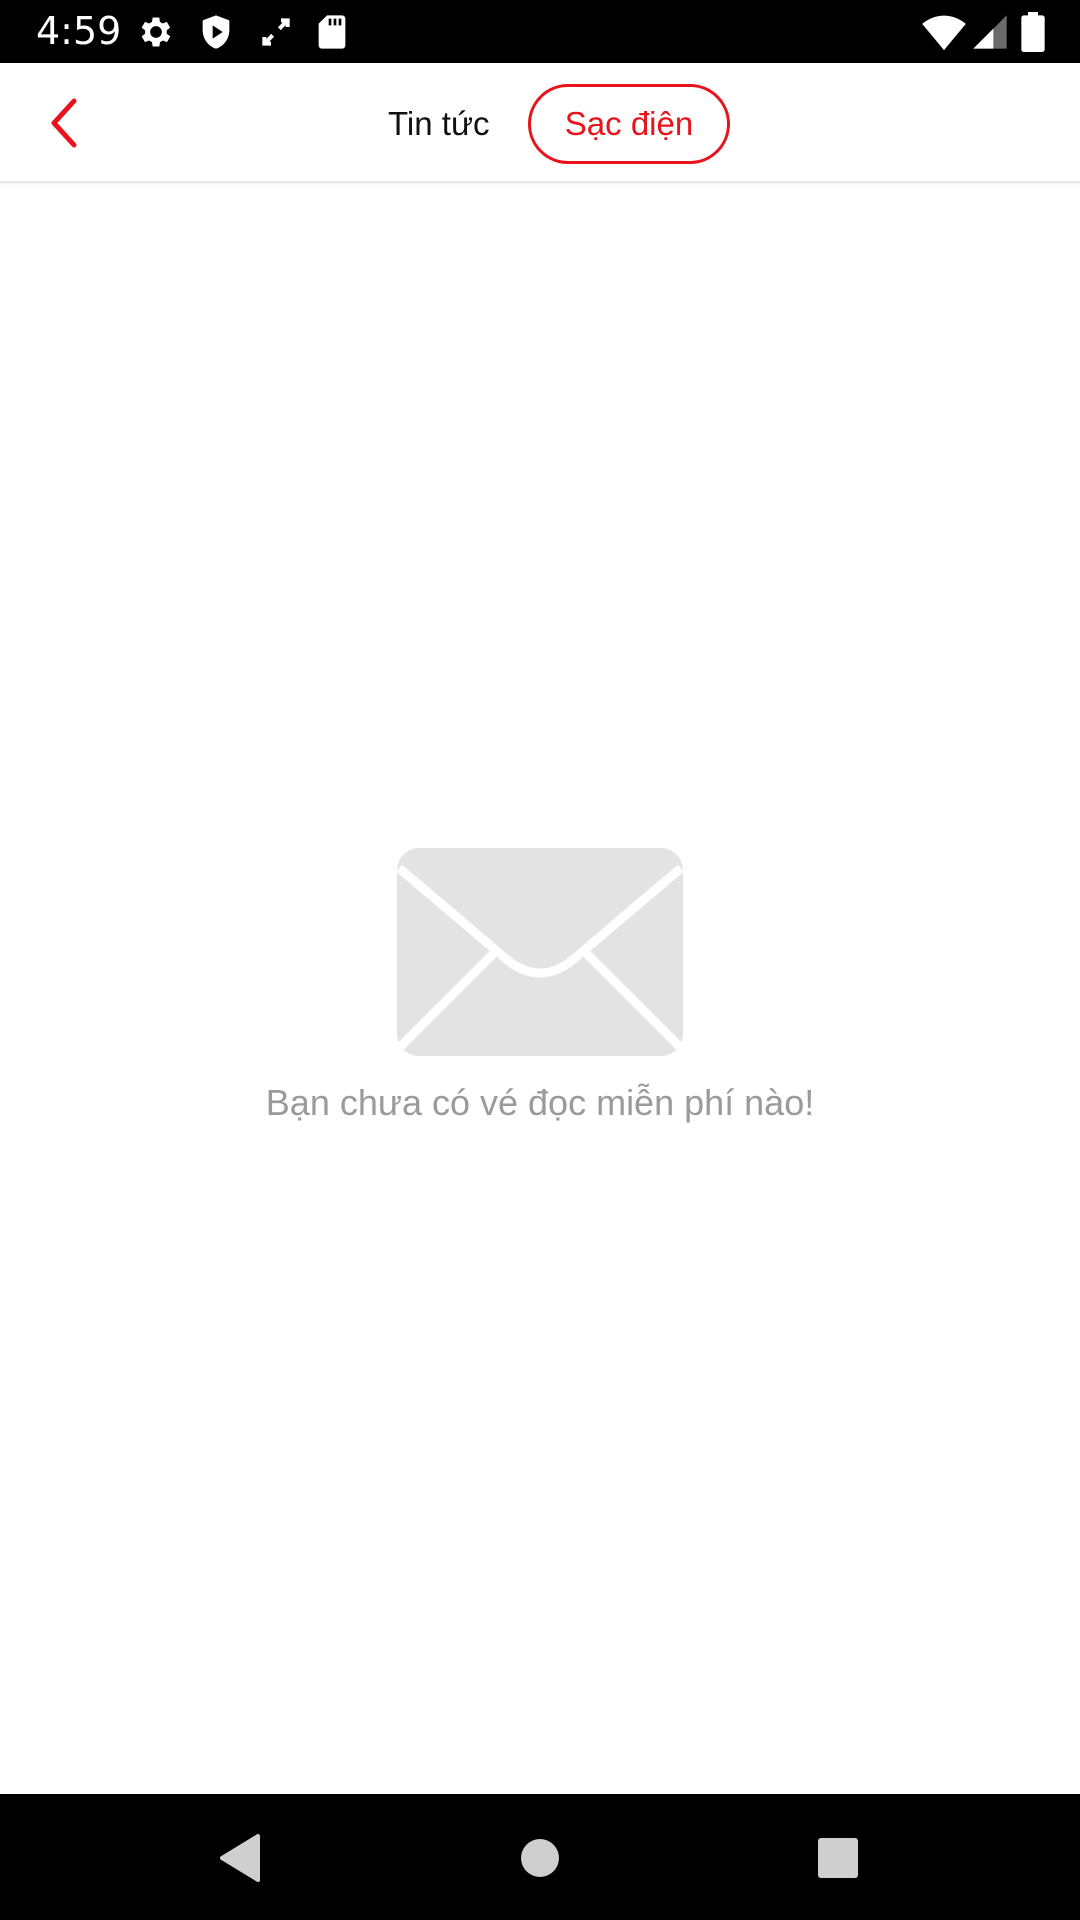 The width and height of the screenshot is (1080, 1920). I want to click on navigation-bar, so click(540, 1857).